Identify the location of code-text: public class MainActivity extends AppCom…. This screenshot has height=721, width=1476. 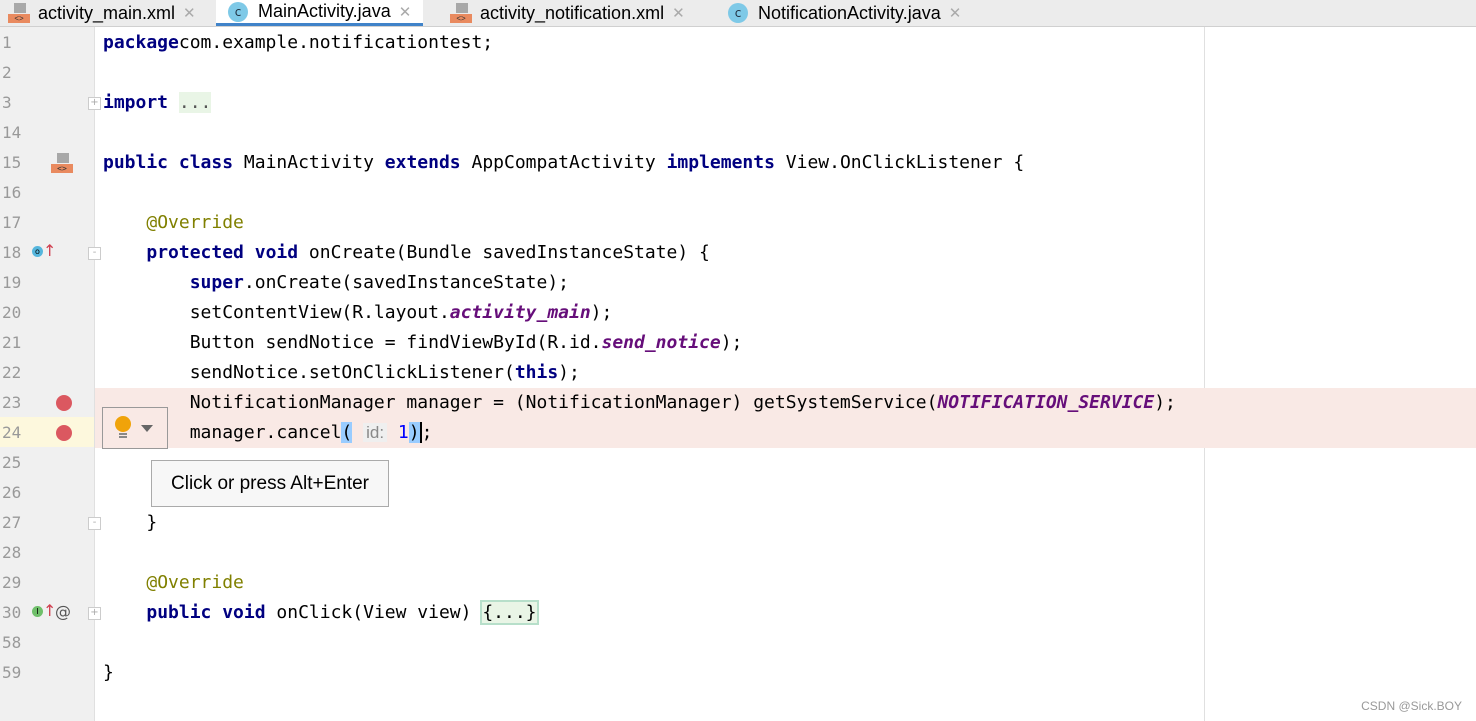
(563, 163).